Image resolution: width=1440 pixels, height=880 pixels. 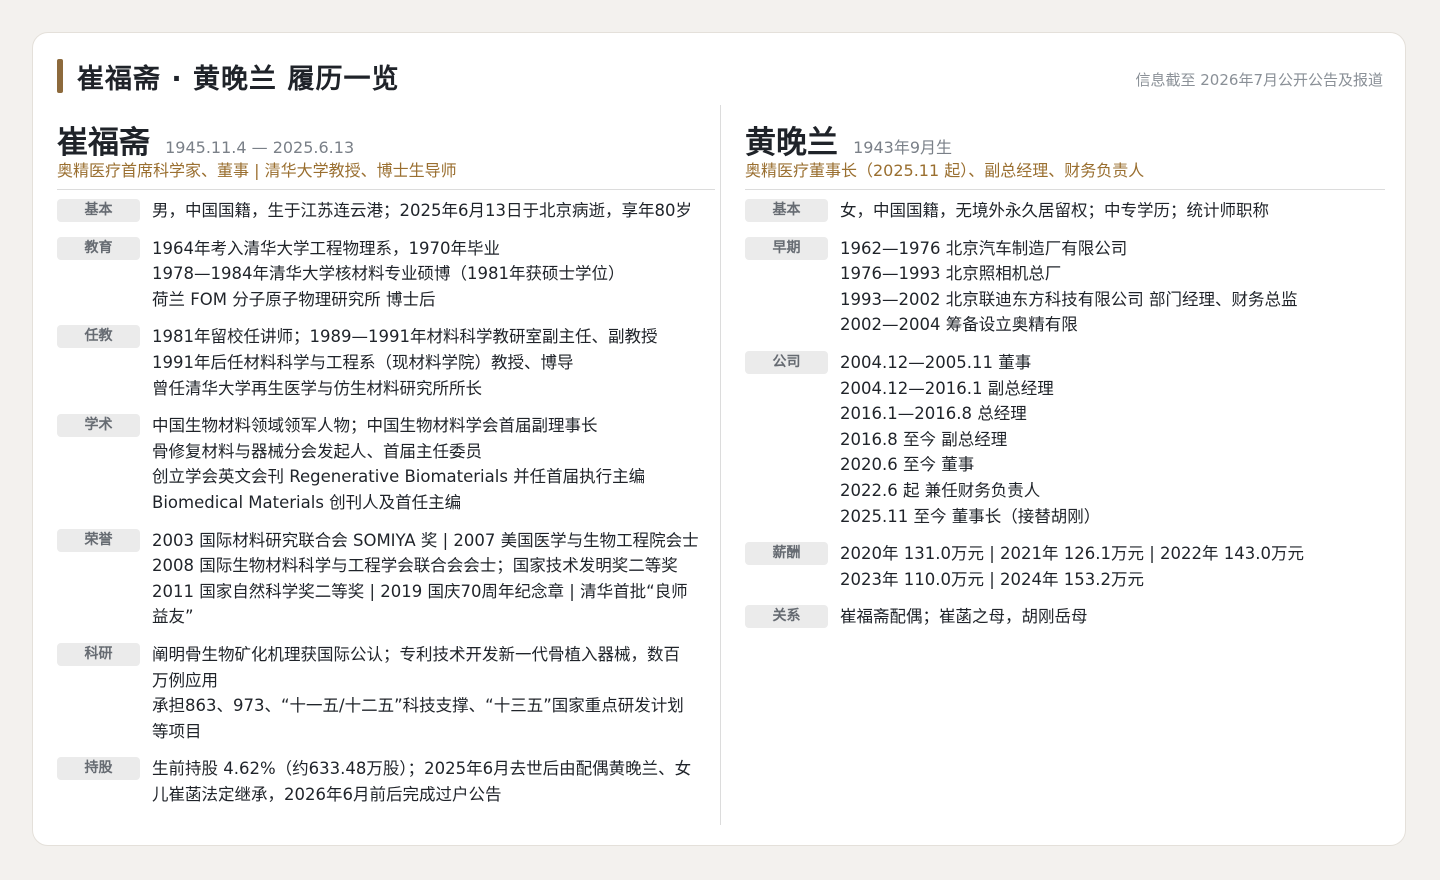 What do you see at coordinates (238, 79) in the screenshot?
I see `page-title: 崔福斋 · 黄晚兰 履历一览` at bounding box center [238, 79].